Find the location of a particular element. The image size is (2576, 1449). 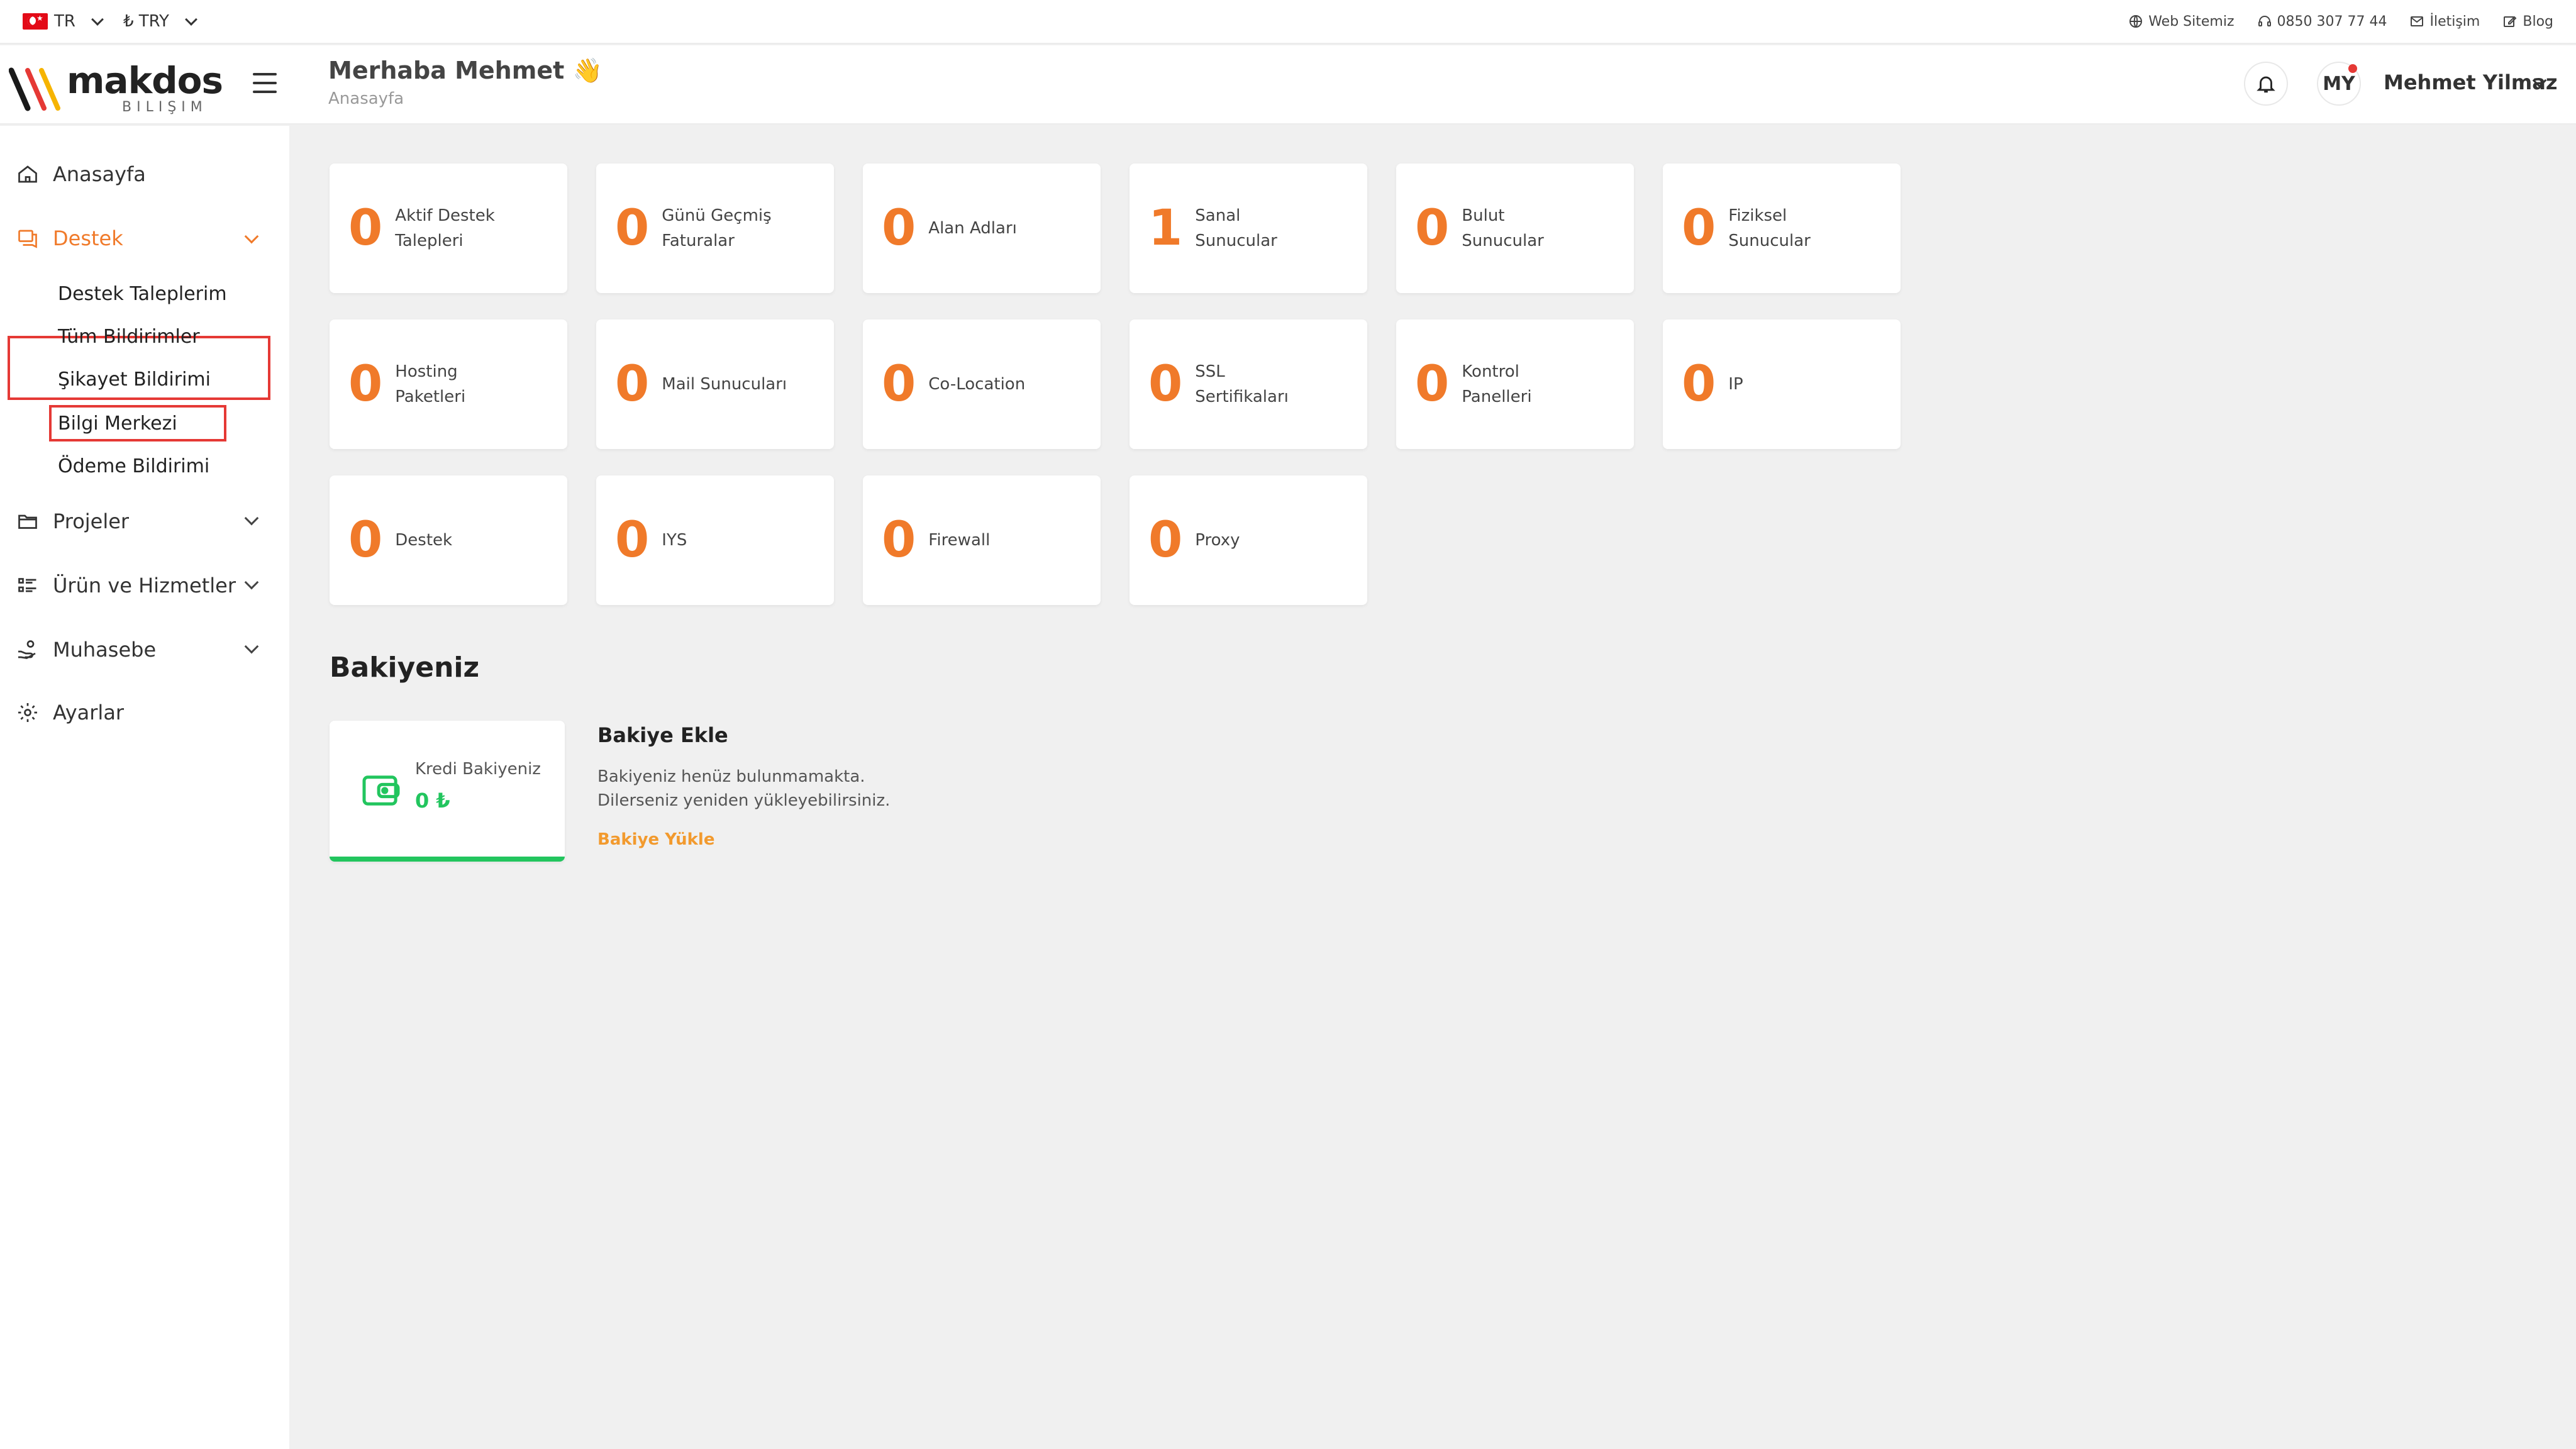

sidebar-subitem-destek-taleplerim: Destek Taleplerim is located at coordinates (142, 294).